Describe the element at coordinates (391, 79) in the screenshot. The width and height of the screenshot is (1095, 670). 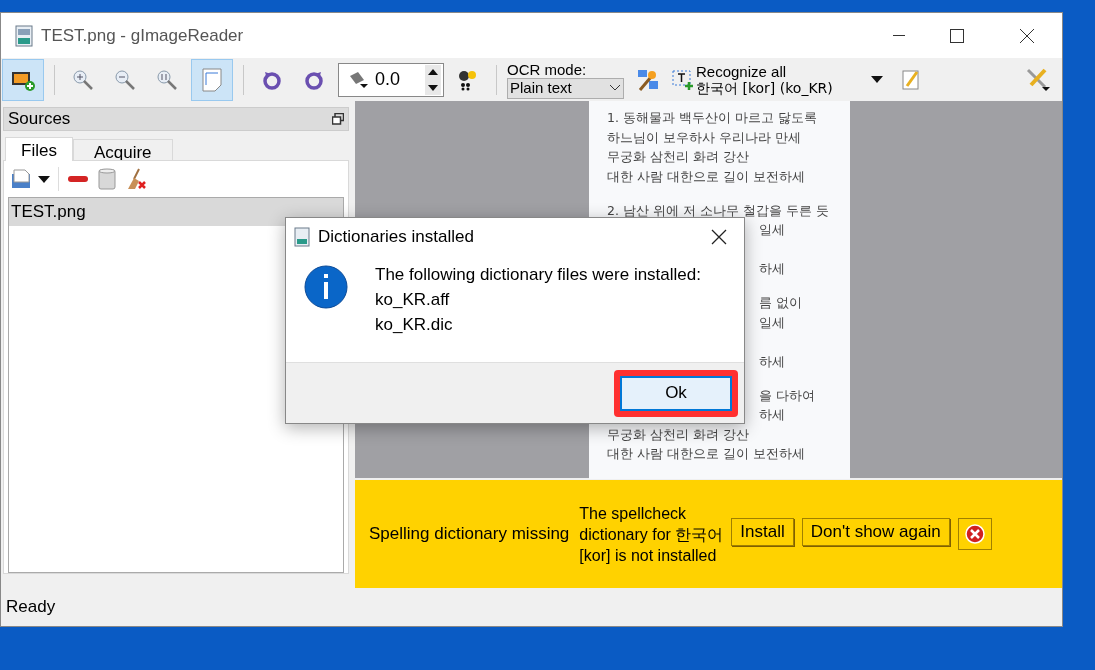
I see `rotation-field: 0.0` at that location.